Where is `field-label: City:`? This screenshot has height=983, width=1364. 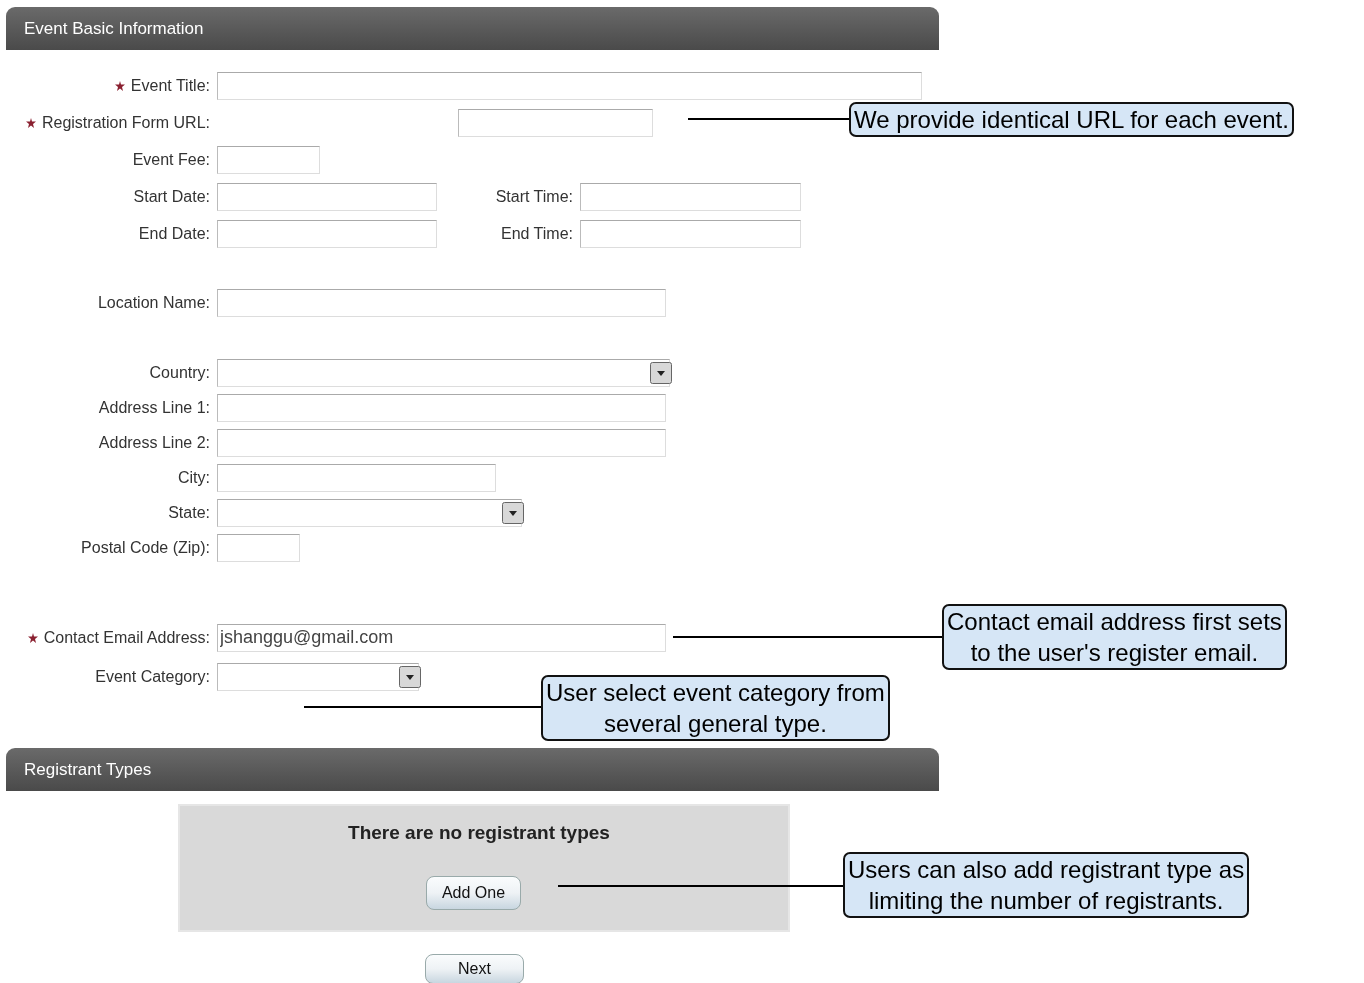
field-label: City: is located at coordinates (194, 477).